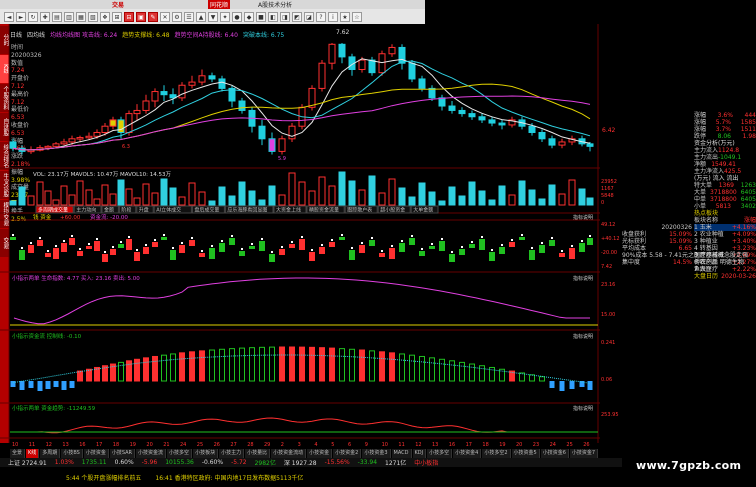 This screenshot has width=756, height=487. Describe the element at coordinates (126, 210) in the screenshot. I see `indicator-tab-label: 阶段` at that location.